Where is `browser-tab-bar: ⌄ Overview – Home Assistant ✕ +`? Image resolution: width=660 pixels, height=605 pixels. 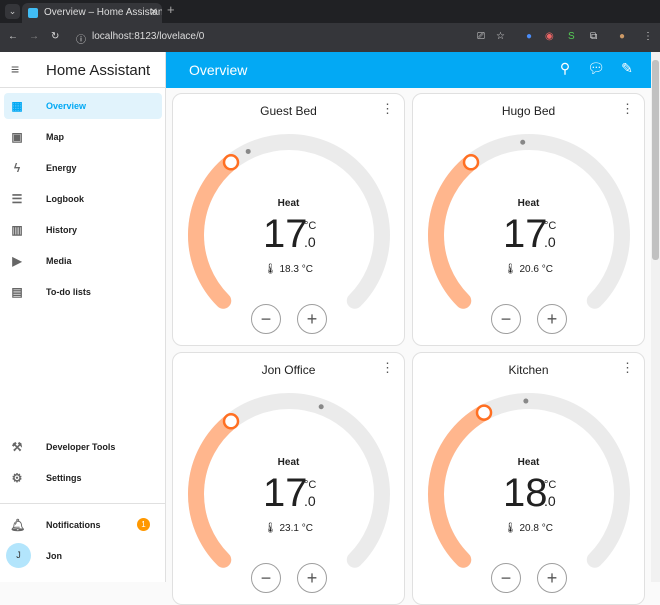
browser-tab-bar: ⌄ Overview – Home Assistant ✕ + is located at coordinates (330, 11).